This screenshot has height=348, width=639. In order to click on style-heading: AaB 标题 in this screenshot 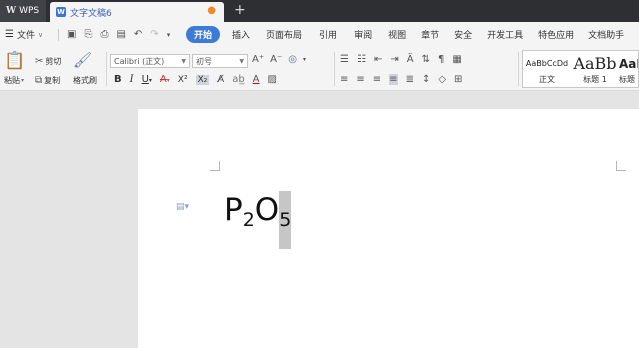, I will do `click(628, 69)`.